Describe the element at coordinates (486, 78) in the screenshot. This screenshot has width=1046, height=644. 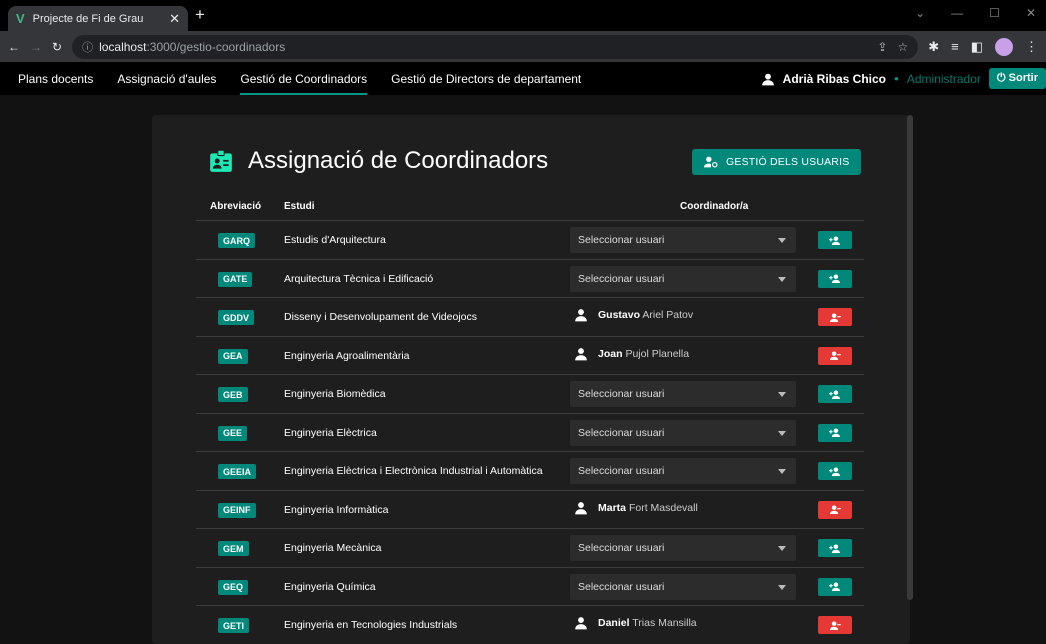
I see `nav-gestio-directors: Gestió de Directors de departament` at that location.